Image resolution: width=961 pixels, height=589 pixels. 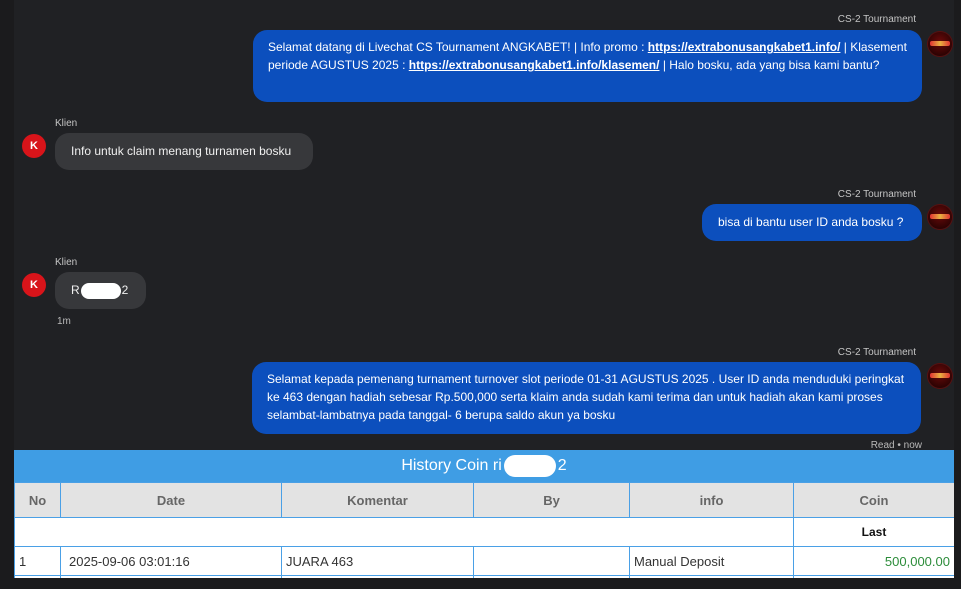 What do you see at coordinates (562, 465) in the screenshot?
I see `history-title-text: 2` at bounding box center [562, 465].